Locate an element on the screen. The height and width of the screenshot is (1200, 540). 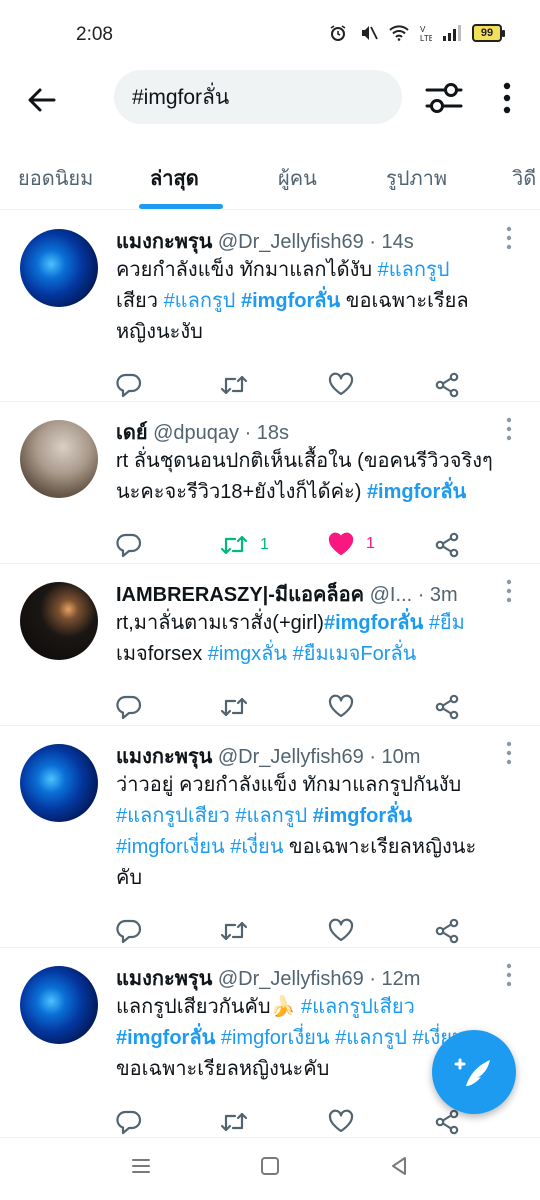
tweet-text-segment: ควยกำลังแข็ง ทักมาแลกได้งับ is located at coordinates (247, 270).